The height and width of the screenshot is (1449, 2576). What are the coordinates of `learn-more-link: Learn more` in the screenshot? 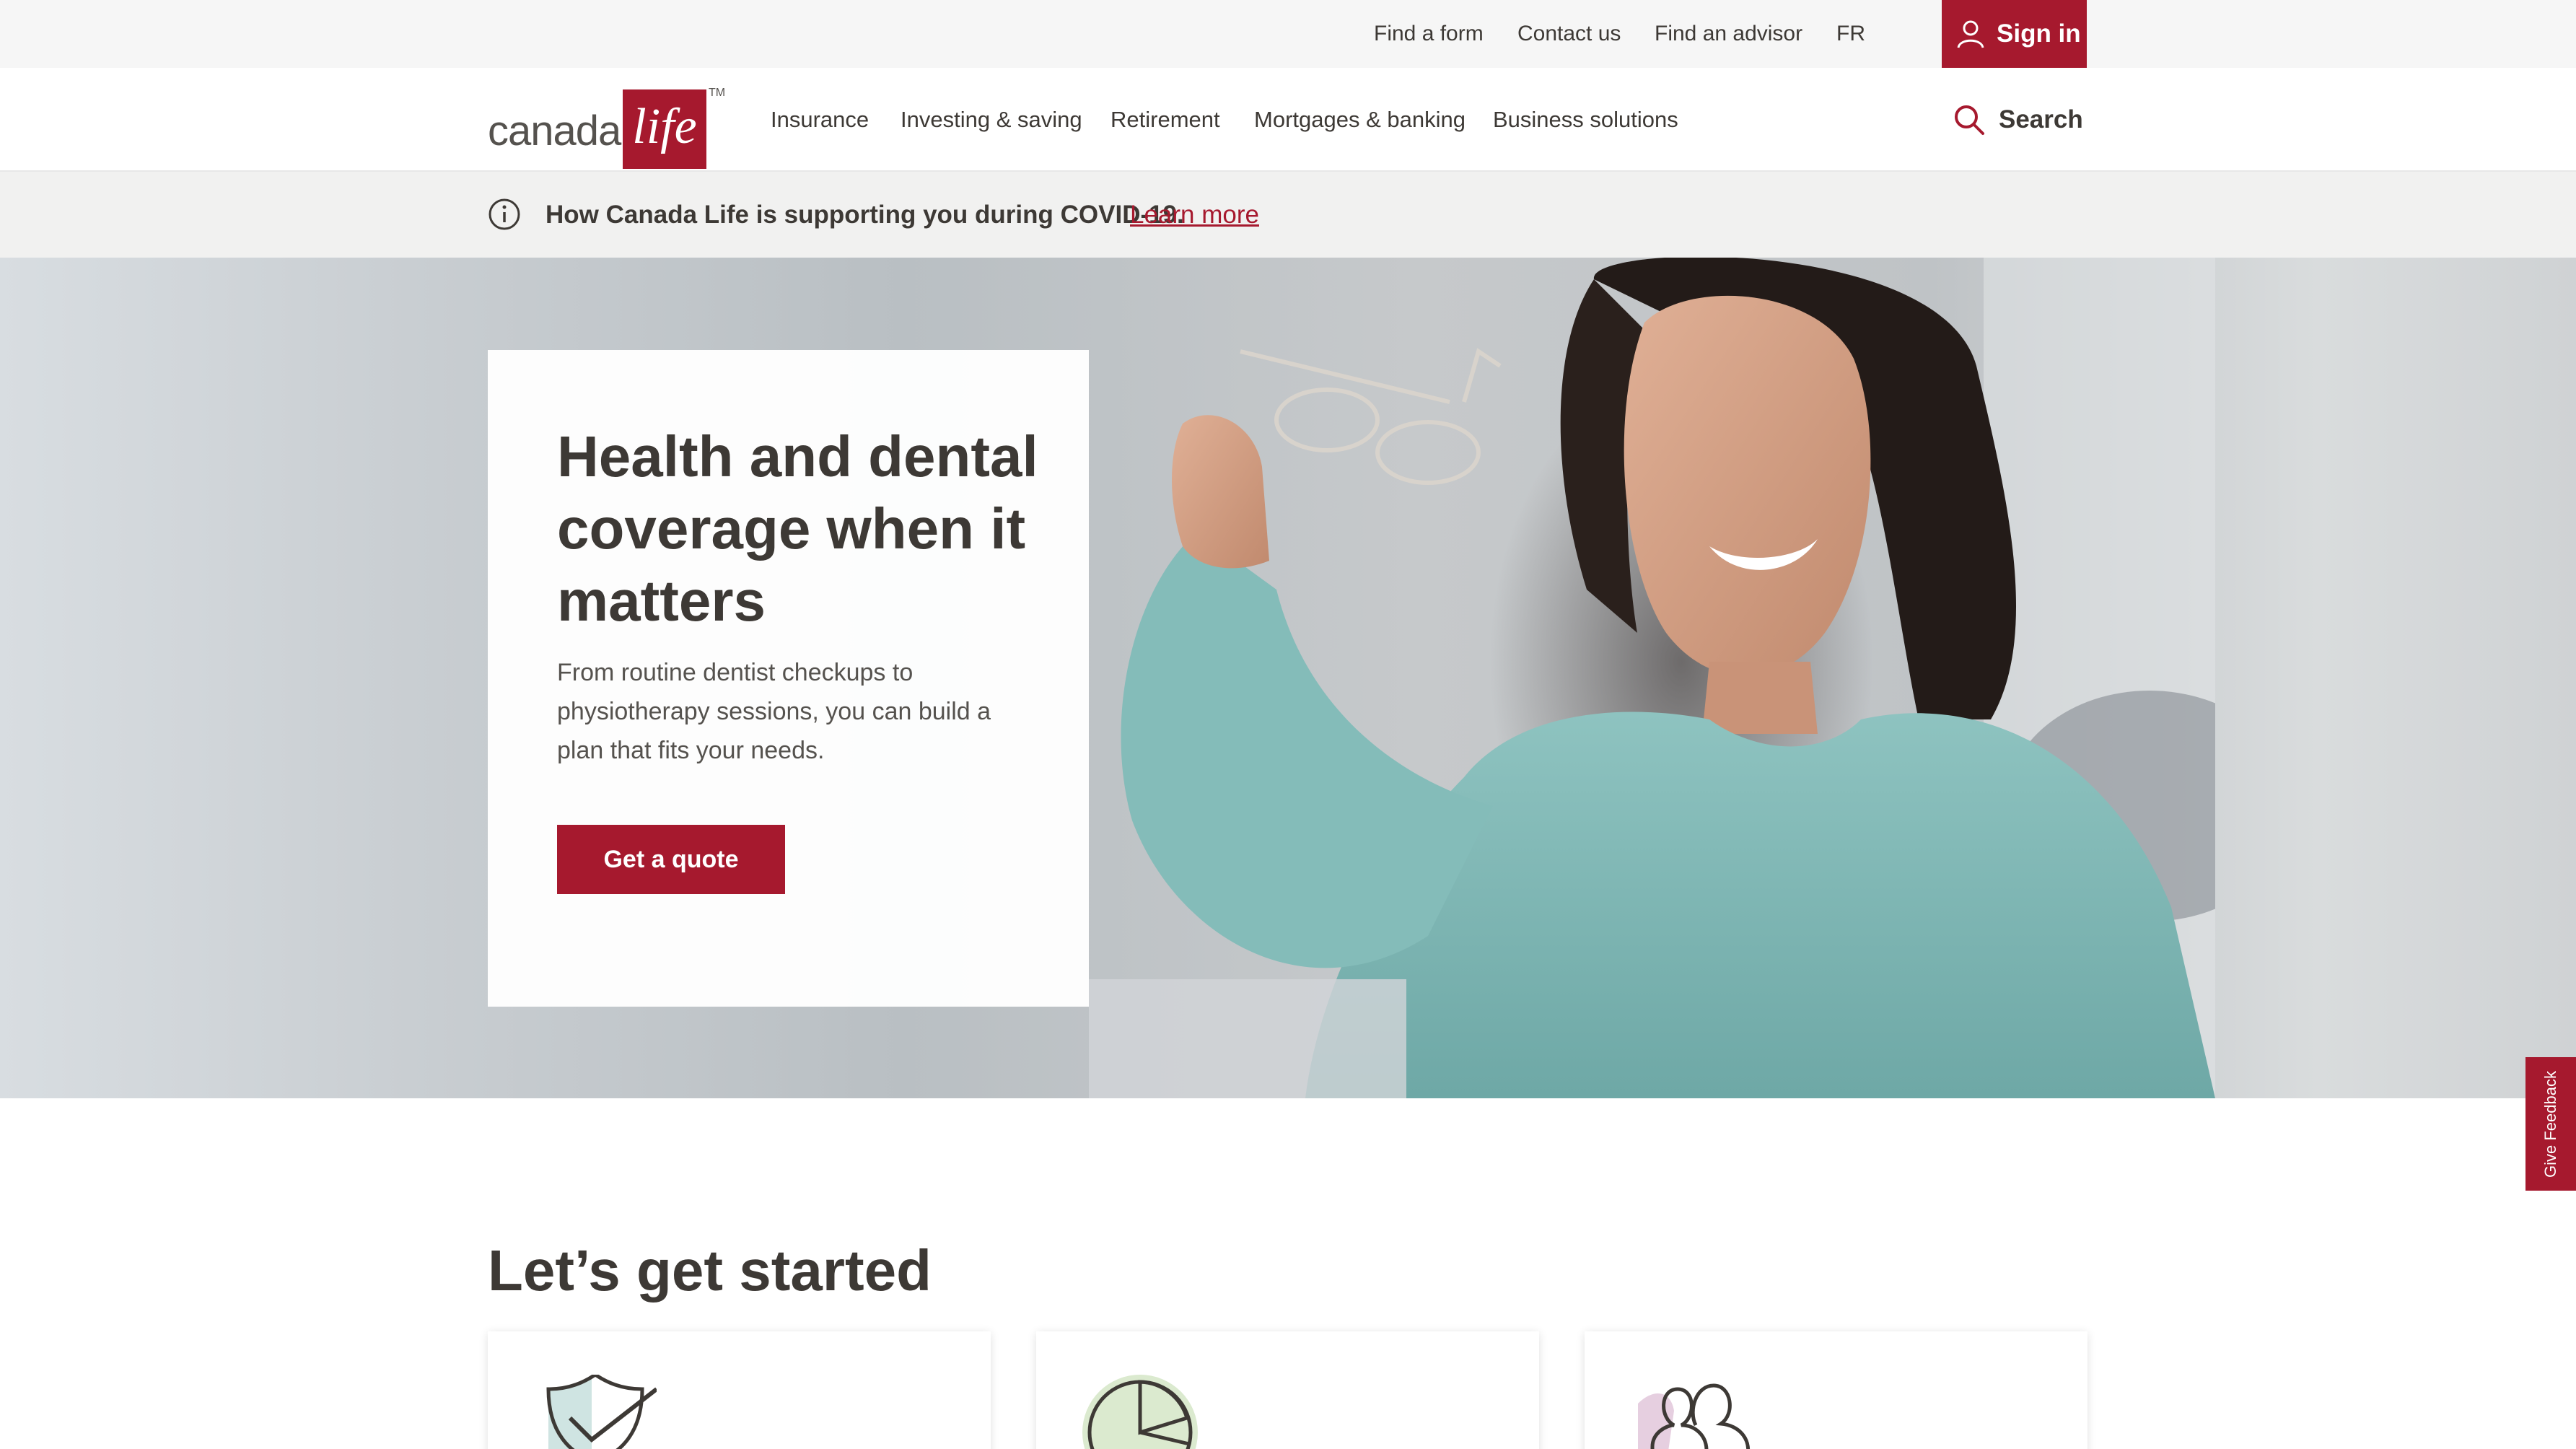 It's located at (1194, 215).